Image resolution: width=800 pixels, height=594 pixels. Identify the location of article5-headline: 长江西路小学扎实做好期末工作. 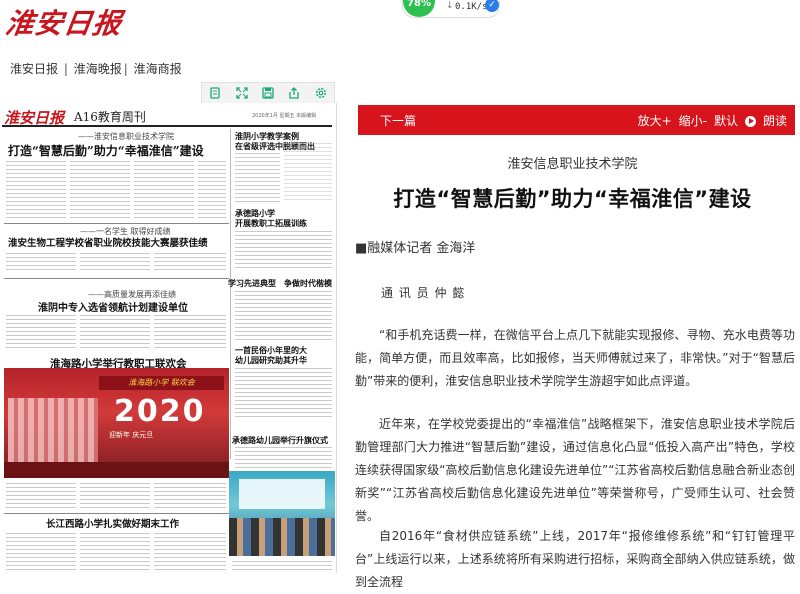
(112, 523).